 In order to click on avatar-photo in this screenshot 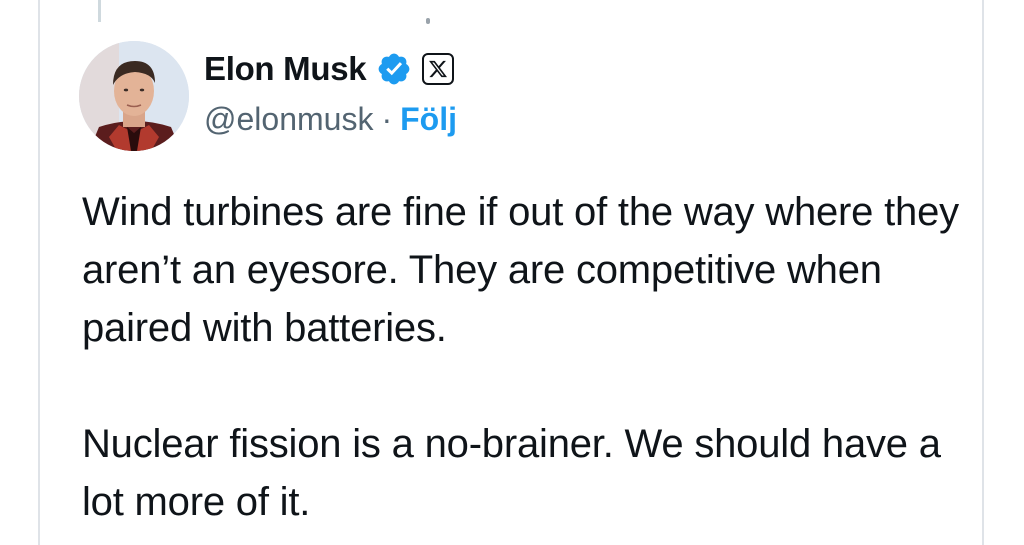, I will do `click(134, 96)`.